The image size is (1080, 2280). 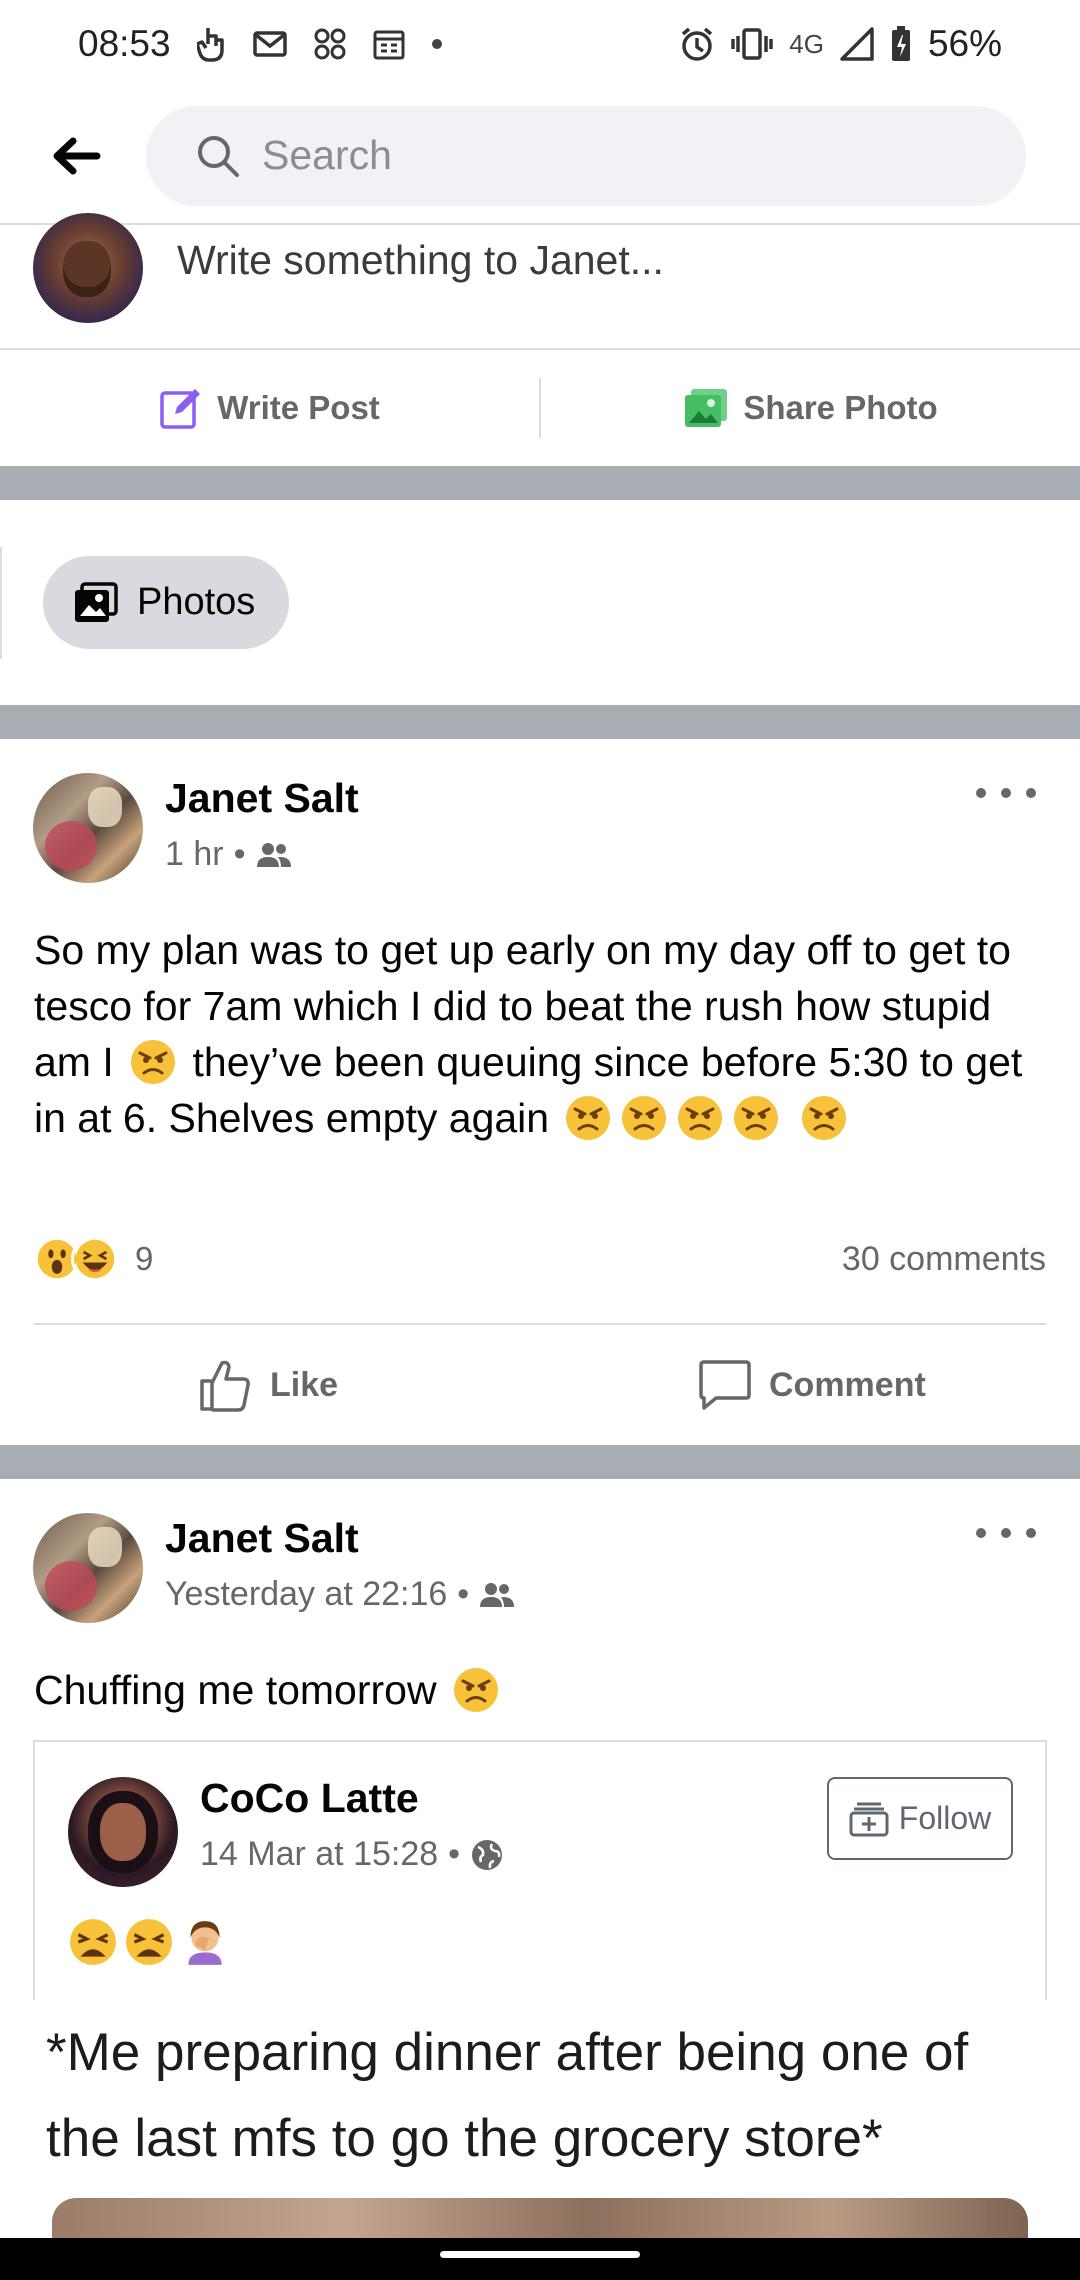 I want to click on battery-level: 56%, so click(x=964, y=43).